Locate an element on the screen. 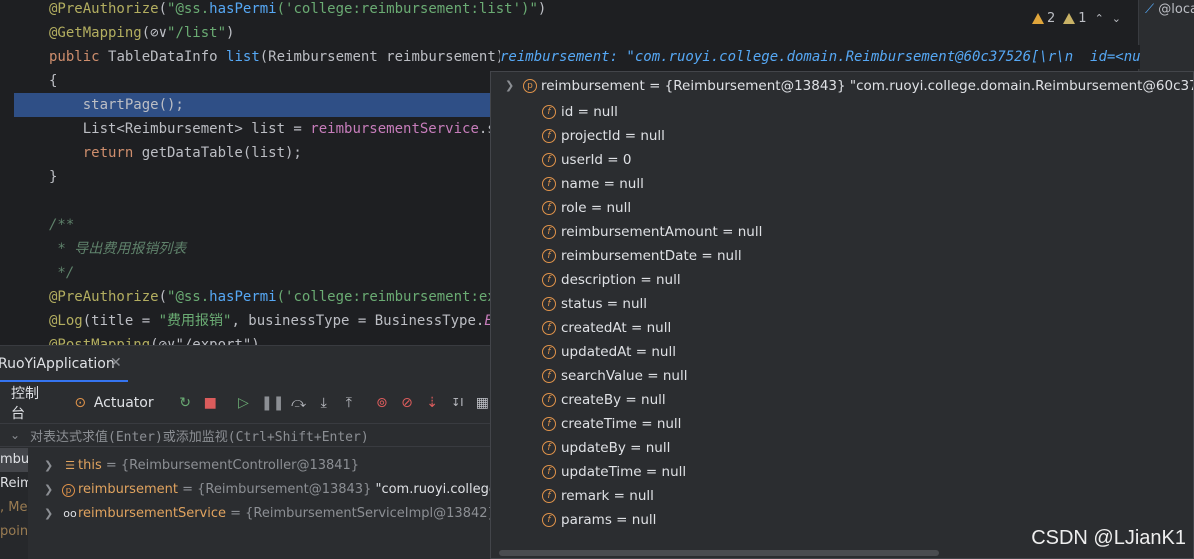  code-token: "费用报销" is located at coordinates (195, 321).